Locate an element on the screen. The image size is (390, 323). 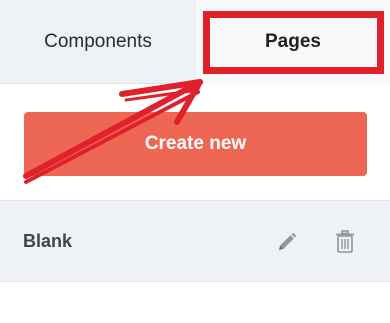
trash-icon is located at coordinates (345, 242).